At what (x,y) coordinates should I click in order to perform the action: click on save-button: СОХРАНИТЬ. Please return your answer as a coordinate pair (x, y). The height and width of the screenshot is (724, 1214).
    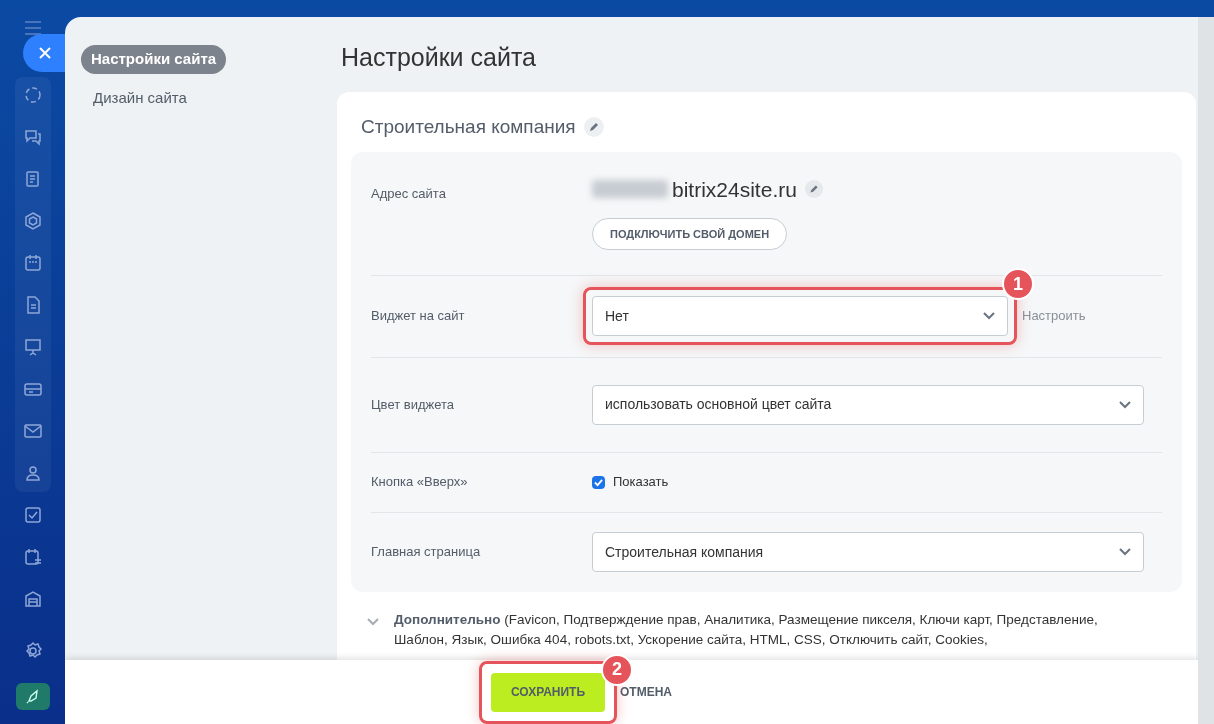
    Looking at the image, I should click on (548, 692).